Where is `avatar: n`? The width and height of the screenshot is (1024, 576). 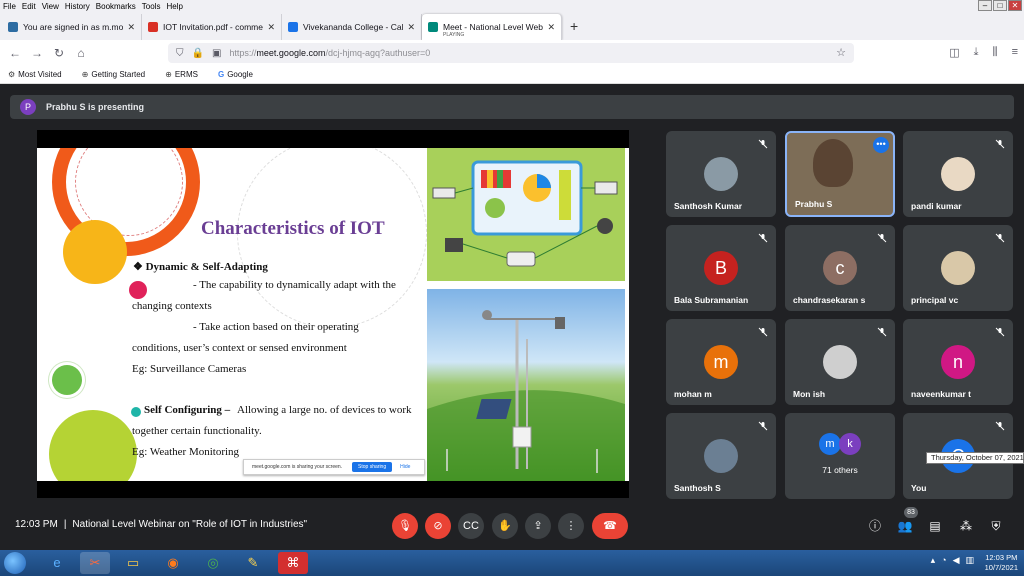 avatar: n is located at coordinates (958, 362).